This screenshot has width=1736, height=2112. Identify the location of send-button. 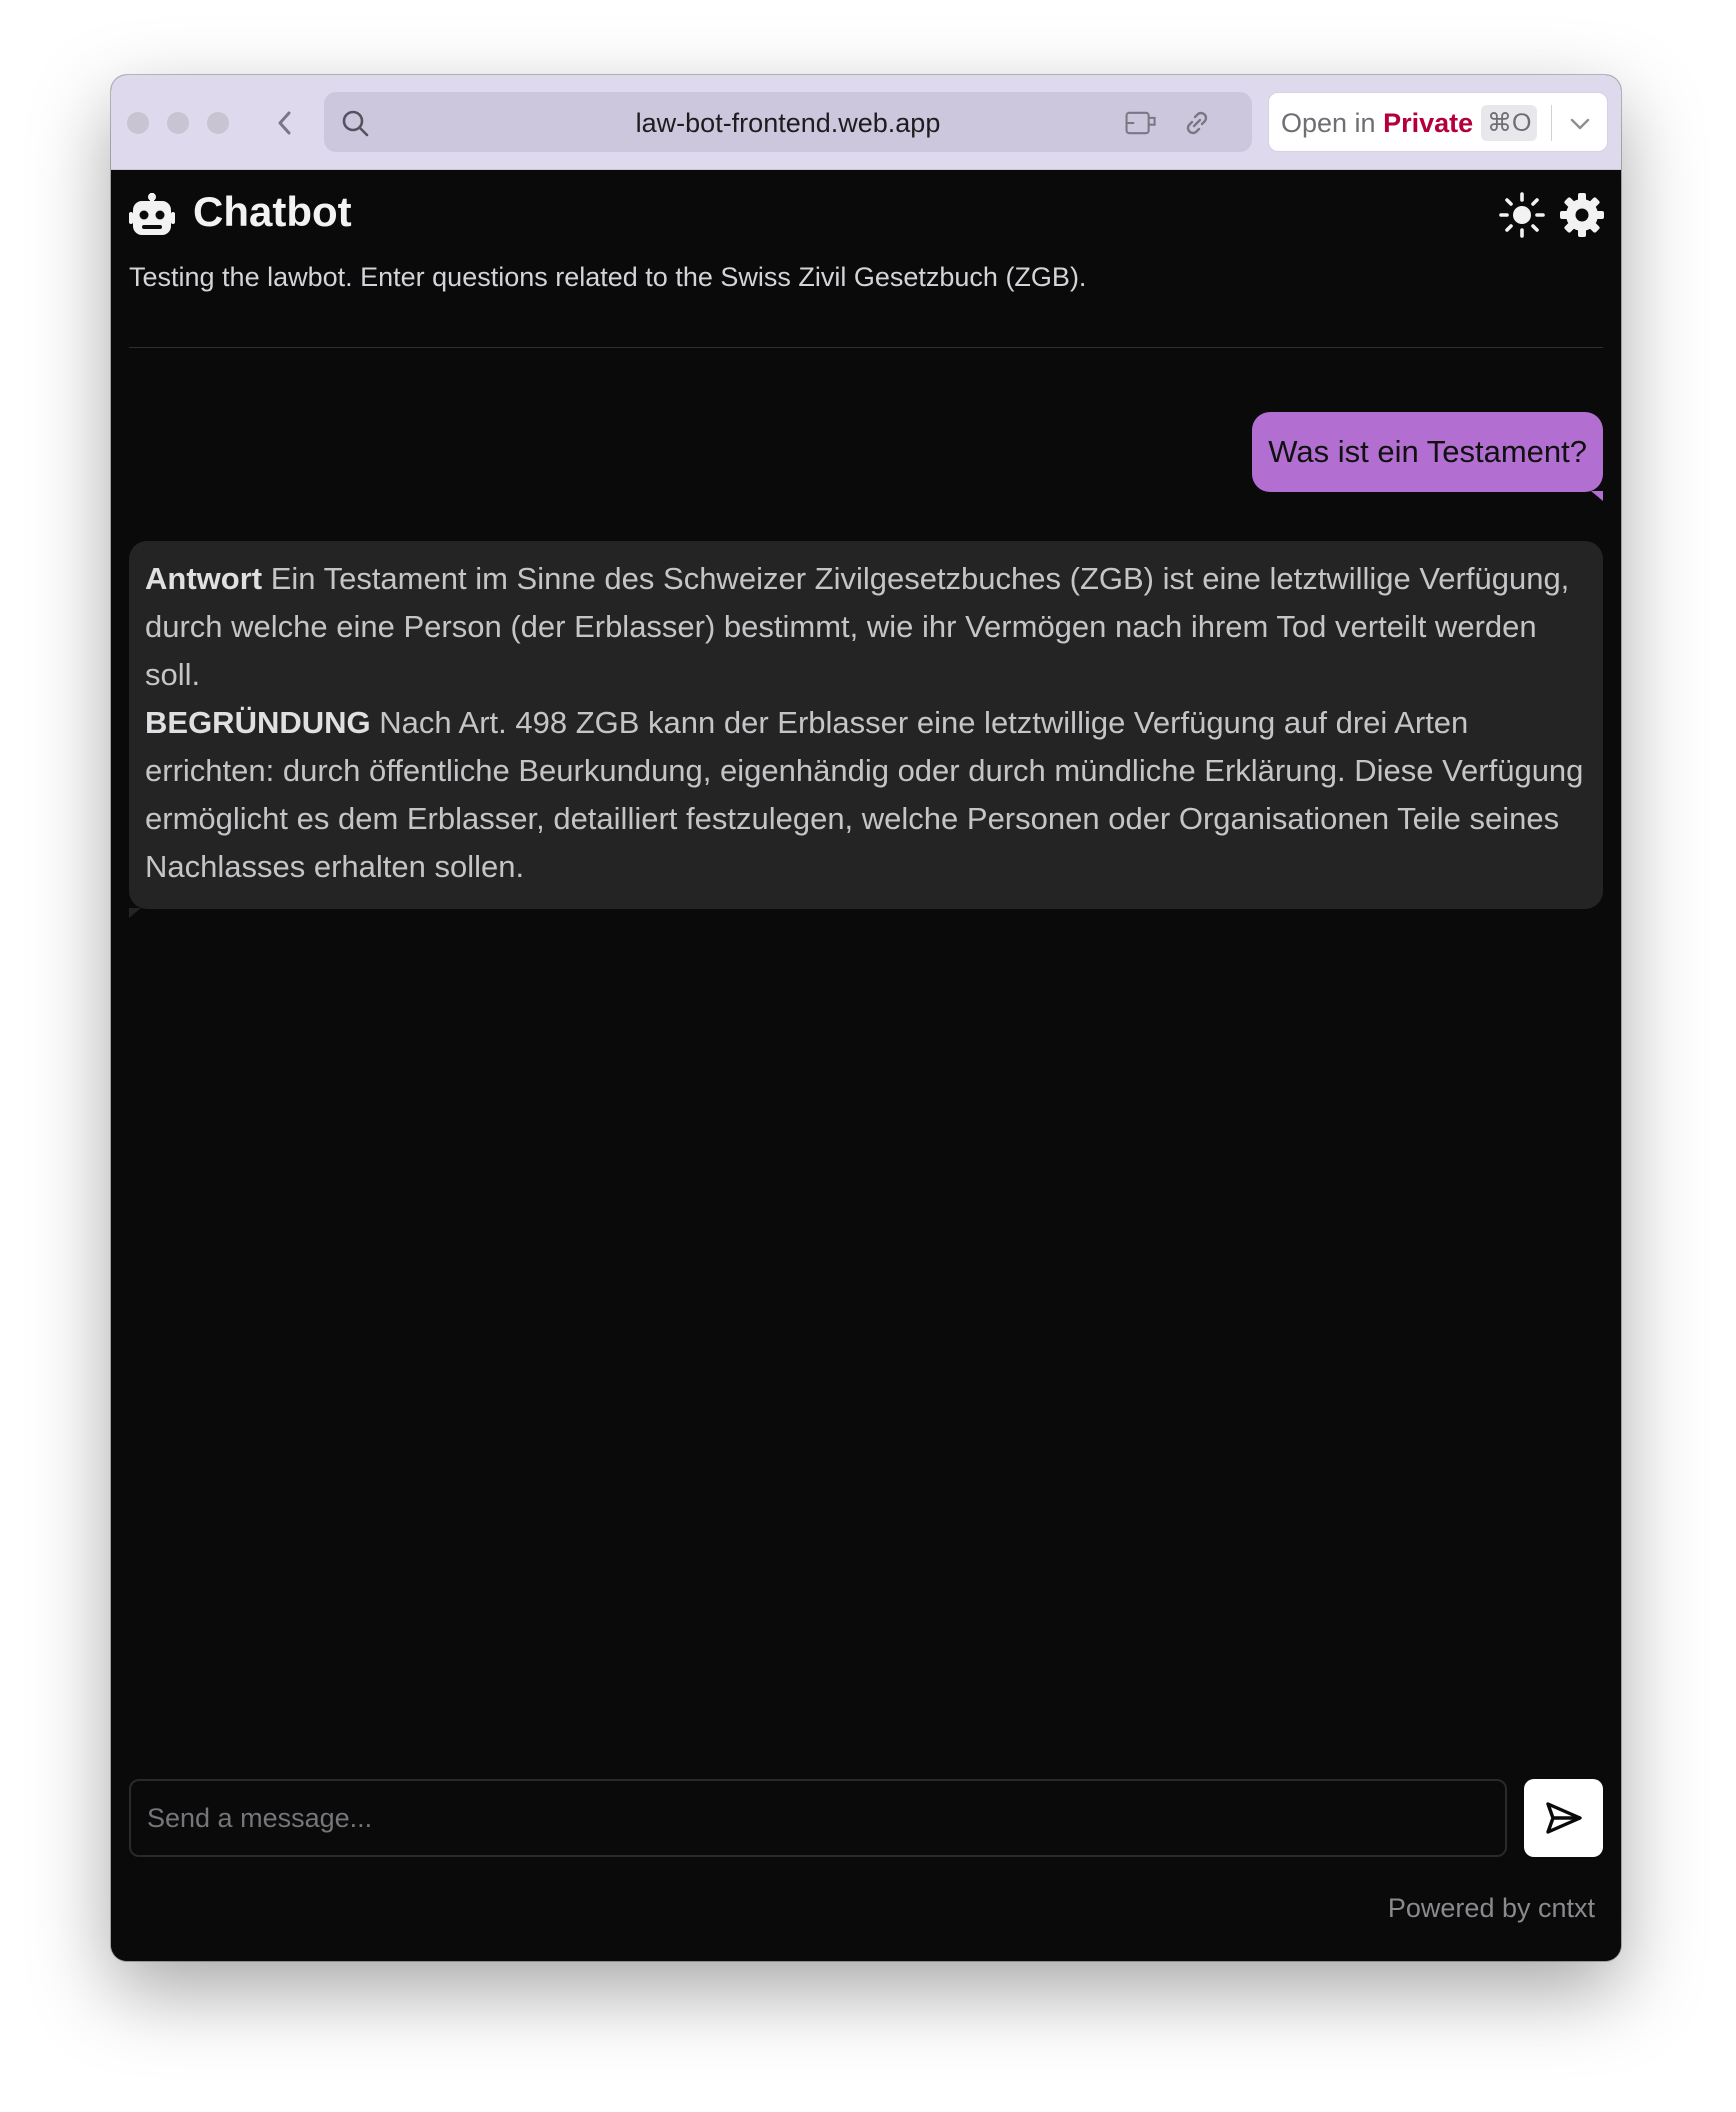
(1563, 1818).